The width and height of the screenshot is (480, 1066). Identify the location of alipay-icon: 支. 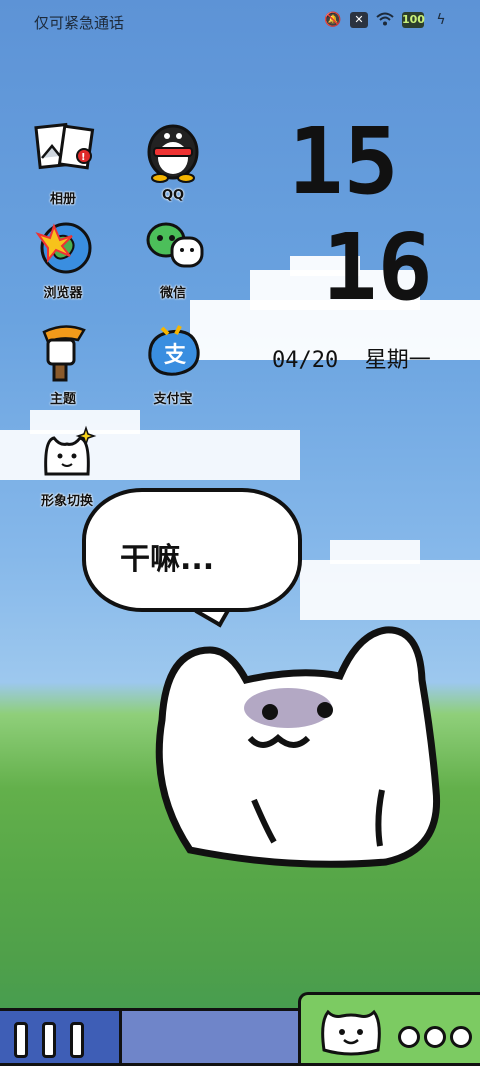
(173, 351).